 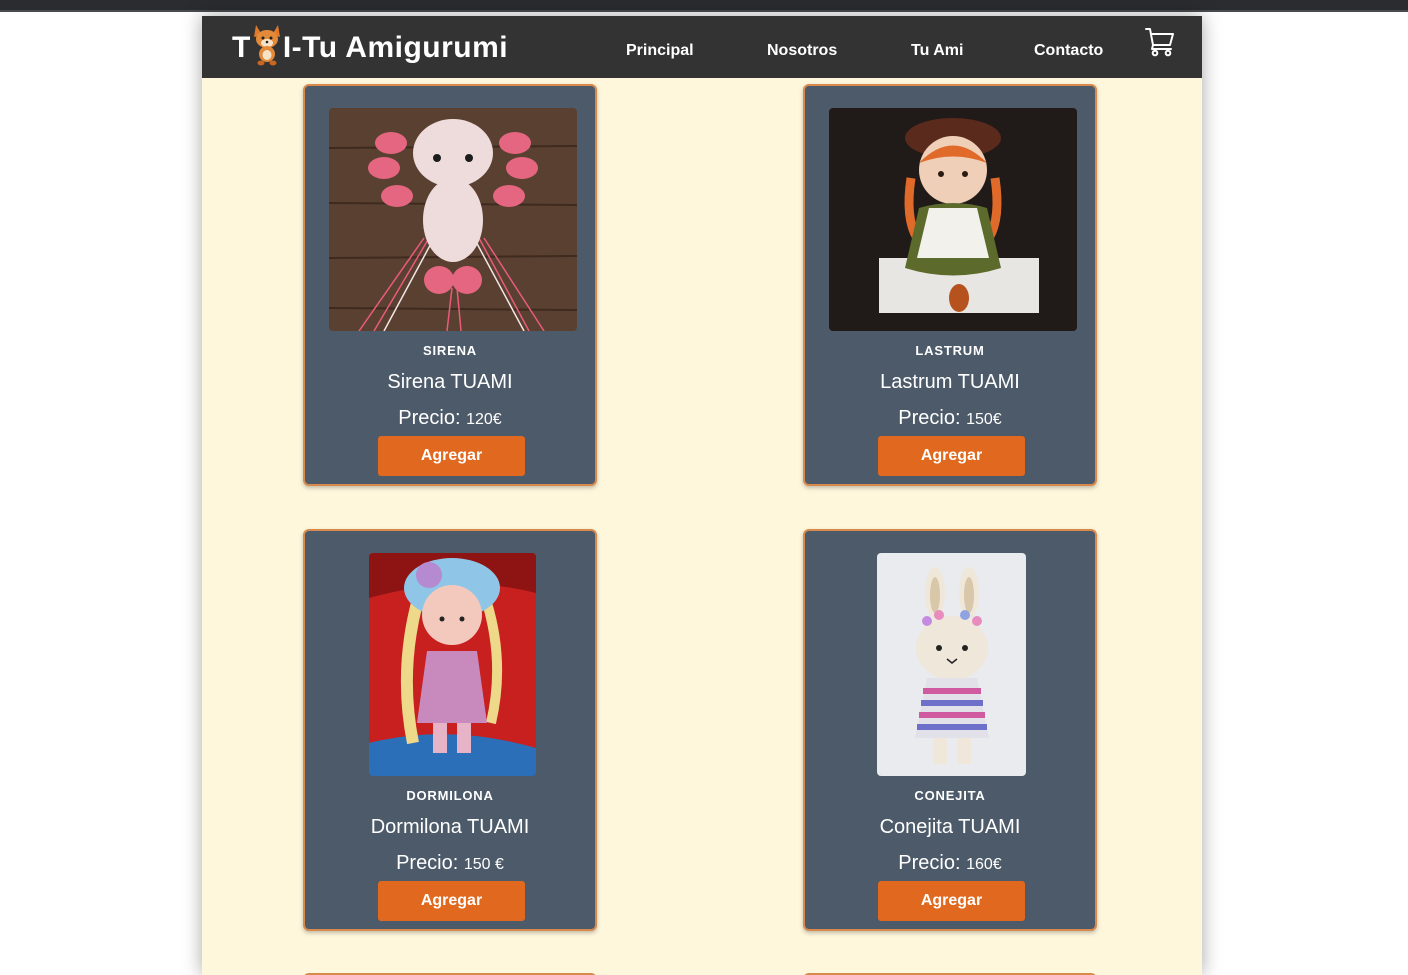 I want to click on brand-suffix: I-Tu Amigurumi, so click(x=395, y=47).